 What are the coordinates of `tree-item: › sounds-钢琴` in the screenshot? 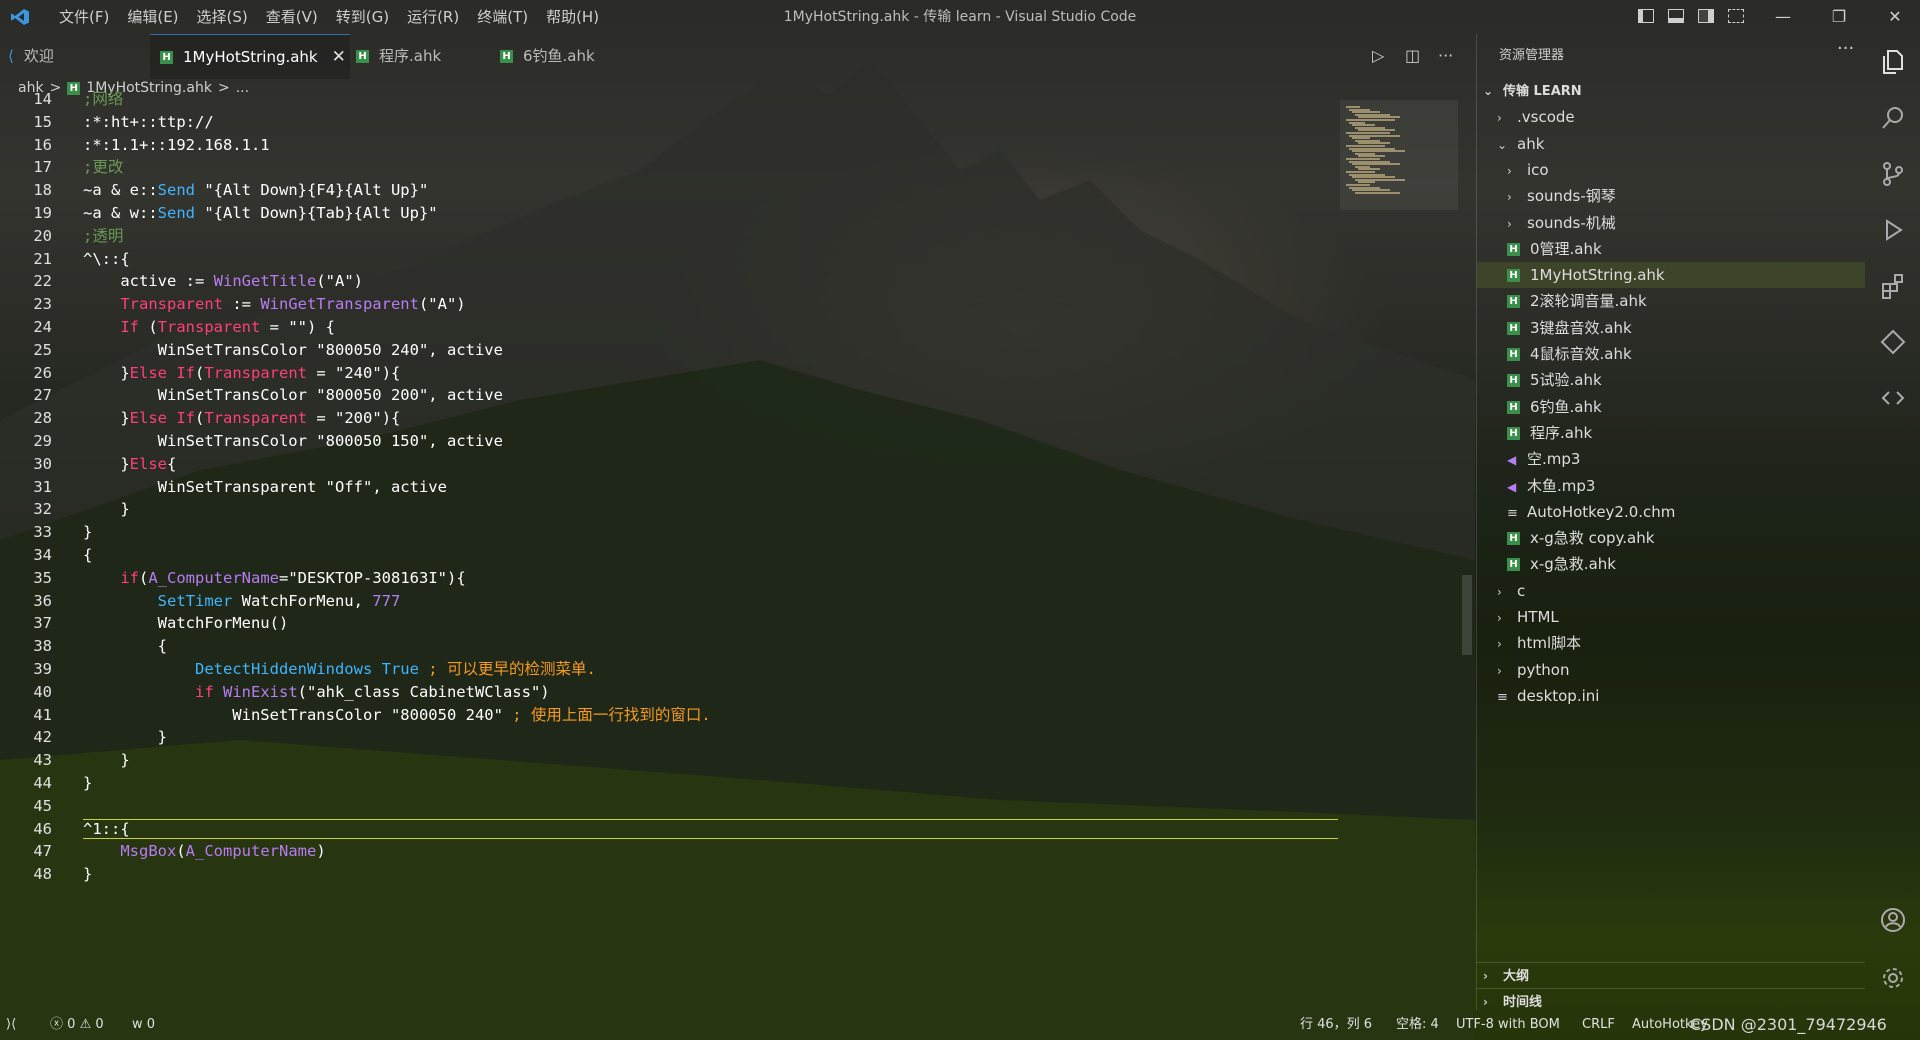 It's located at (1671, 196).